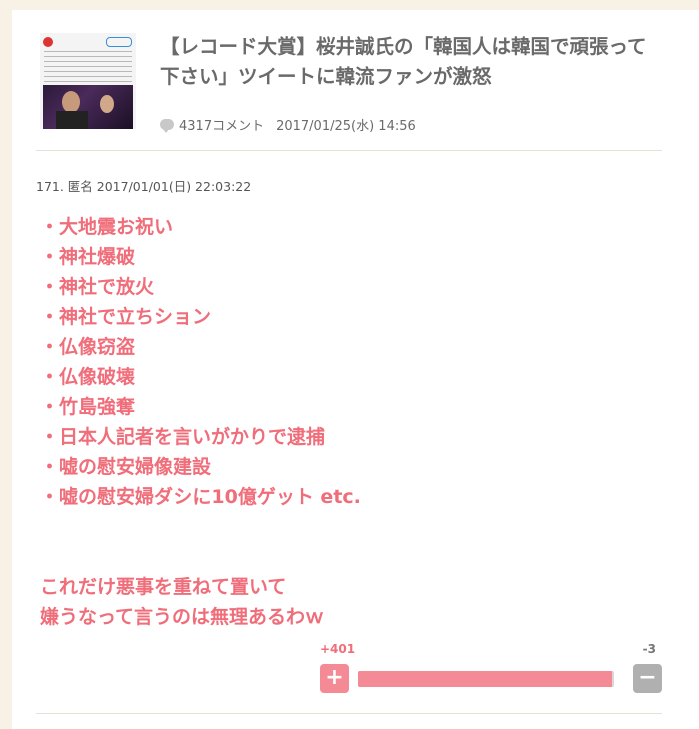 This screenshot has height=729, width=699. What do you see at coordinates (647, 678) in the screenshot?
I see `minus-button: −` at bounding box center [647, 678].